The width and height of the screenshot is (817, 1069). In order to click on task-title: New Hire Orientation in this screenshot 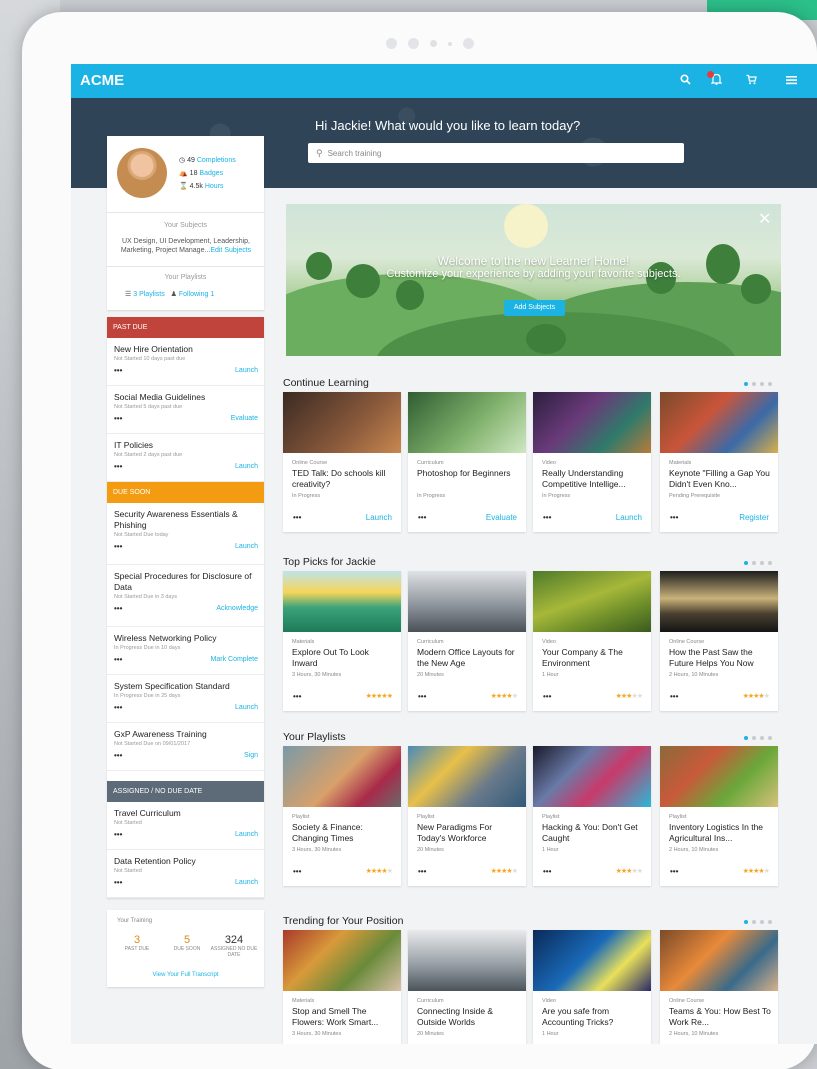, I will do `click(186, 349)`.